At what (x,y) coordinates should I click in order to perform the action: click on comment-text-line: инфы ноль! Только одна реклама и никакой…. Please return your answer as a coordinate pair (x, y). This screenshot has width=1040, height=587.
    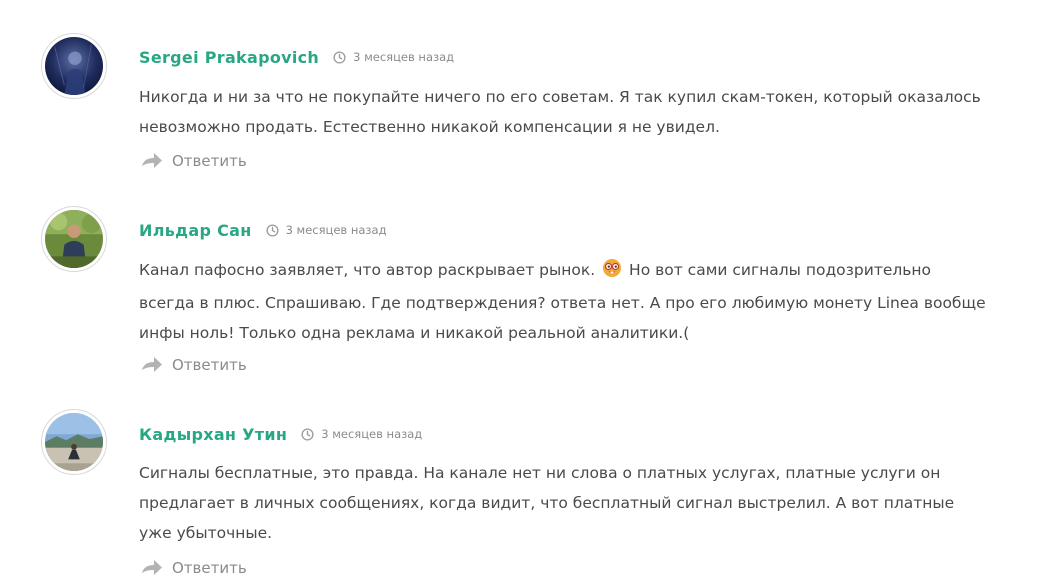
    Looking at the image, I should click on (414, 333).